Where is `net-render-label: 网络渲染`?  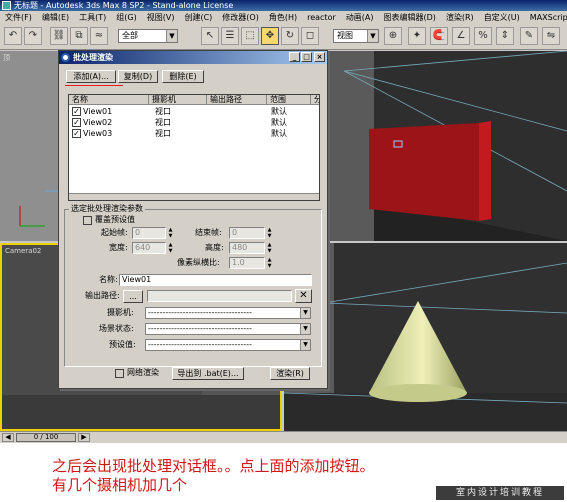
net-render-label: 网络渲染 is located at coordinates (143, 372).